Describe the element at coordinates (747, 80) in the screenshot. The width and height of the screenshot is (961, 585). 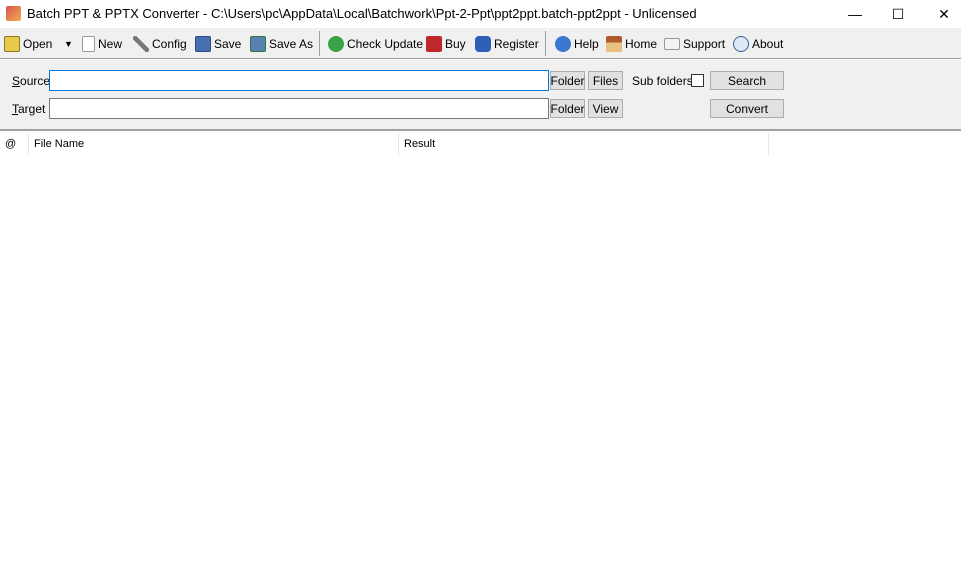
I see `search-button: Search` at that location.